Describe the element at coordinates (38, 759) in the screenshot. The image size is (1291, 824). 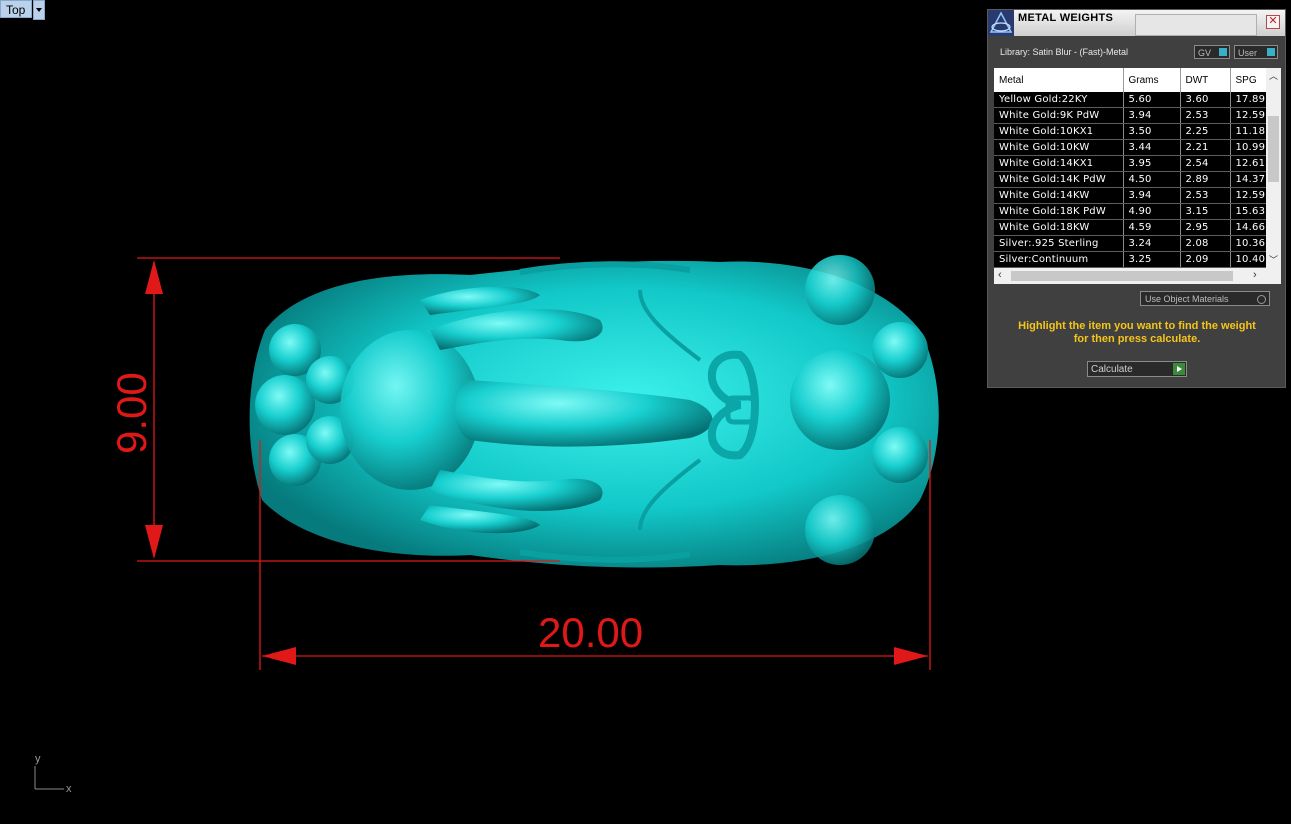
I see `axis-y-label: y` at that location.